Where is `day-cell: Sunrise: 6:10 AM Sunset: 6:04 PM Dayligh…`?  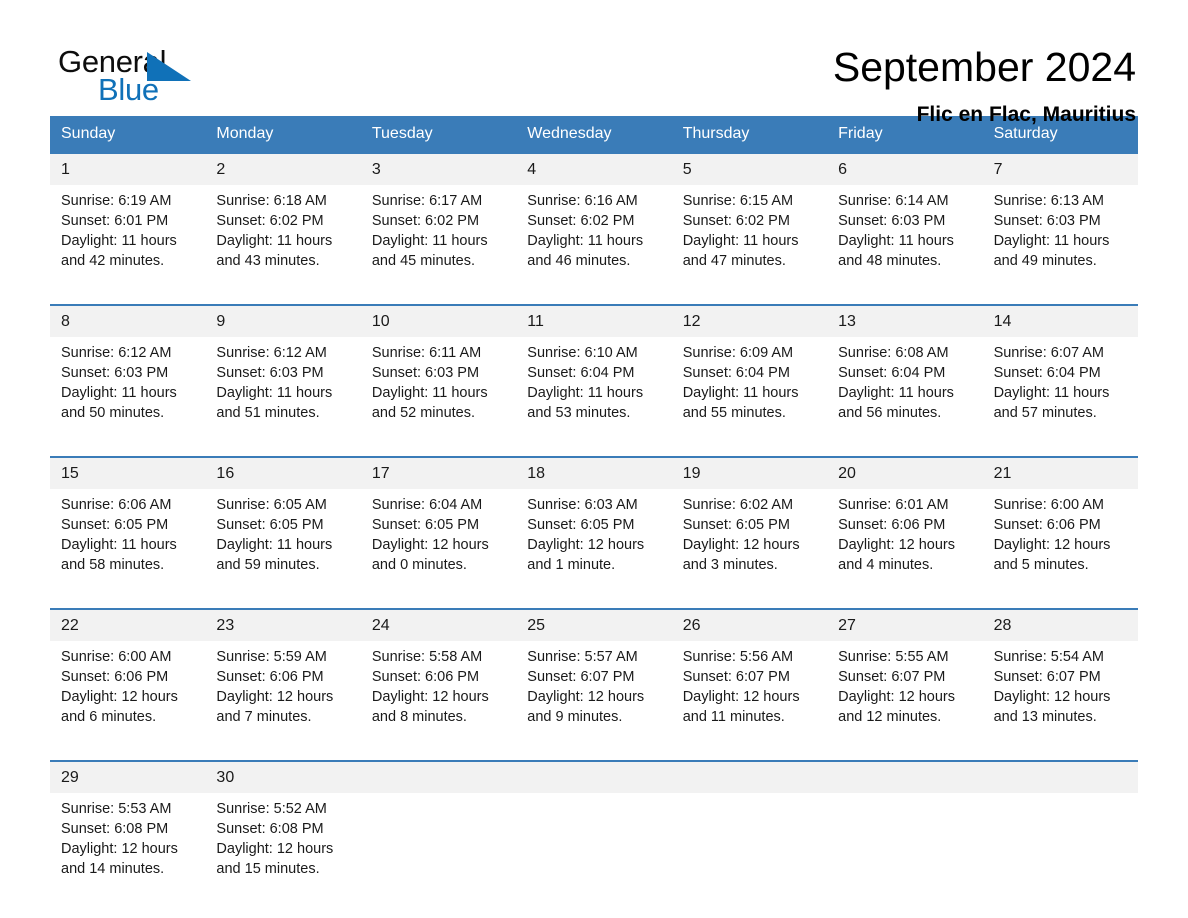
day-cell: Sunrise: 6:10 AM Sunset: 6:04 PM Dayligh… is located at coordinates (593, 389).